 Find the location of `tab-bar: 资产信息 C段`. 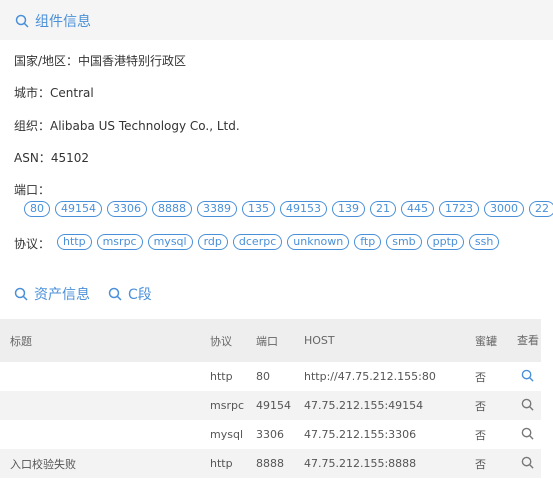

tab-bar: 资产信息 C段 is located at coordinates (83, 294).